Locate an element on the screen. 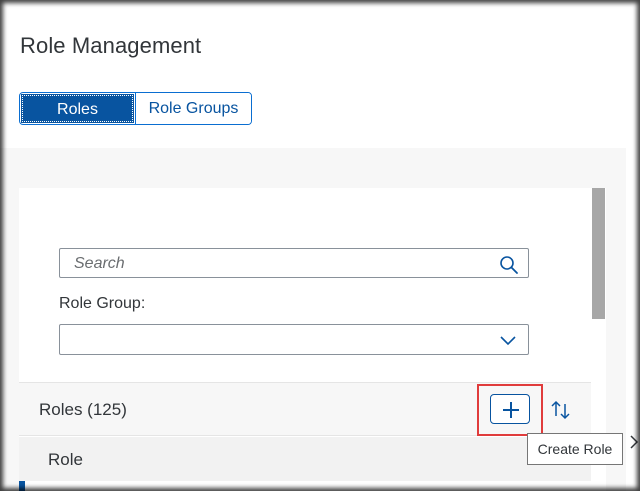 The image size is (640, 491). column-role: Role is located at coordinates (65, 459).